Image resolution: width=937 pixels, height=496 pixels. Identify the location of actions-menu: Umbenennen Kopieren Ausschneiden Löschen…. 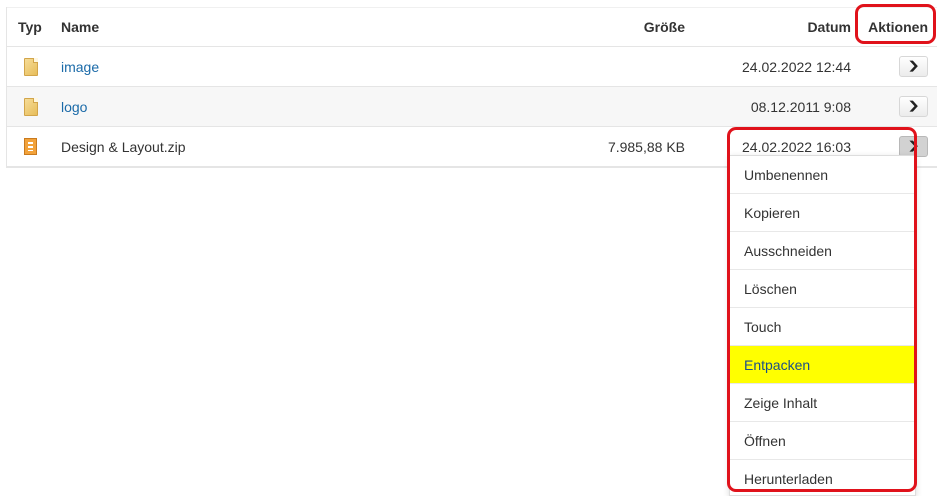
(822, 325).